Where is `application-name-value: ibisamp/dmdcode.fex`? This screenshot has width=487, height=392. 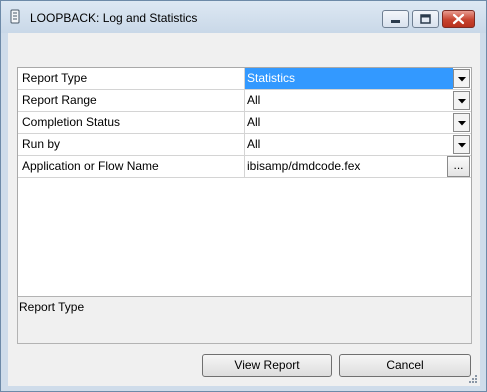
application-name-value: ibisamp/dmdcode.fex is located at coordinates (349, 166).